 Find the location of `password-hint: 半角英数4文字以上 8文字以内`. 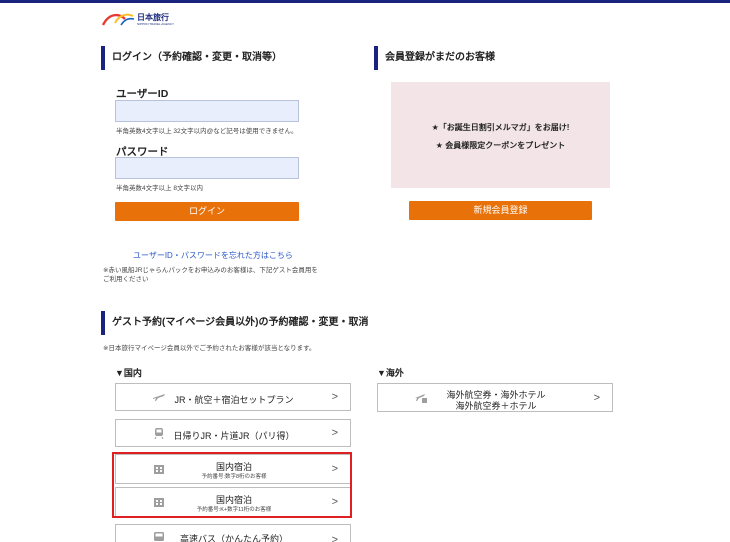

password-hint: 半角英数4文字以上 8文字以内 is located at coordinates (160, 188).